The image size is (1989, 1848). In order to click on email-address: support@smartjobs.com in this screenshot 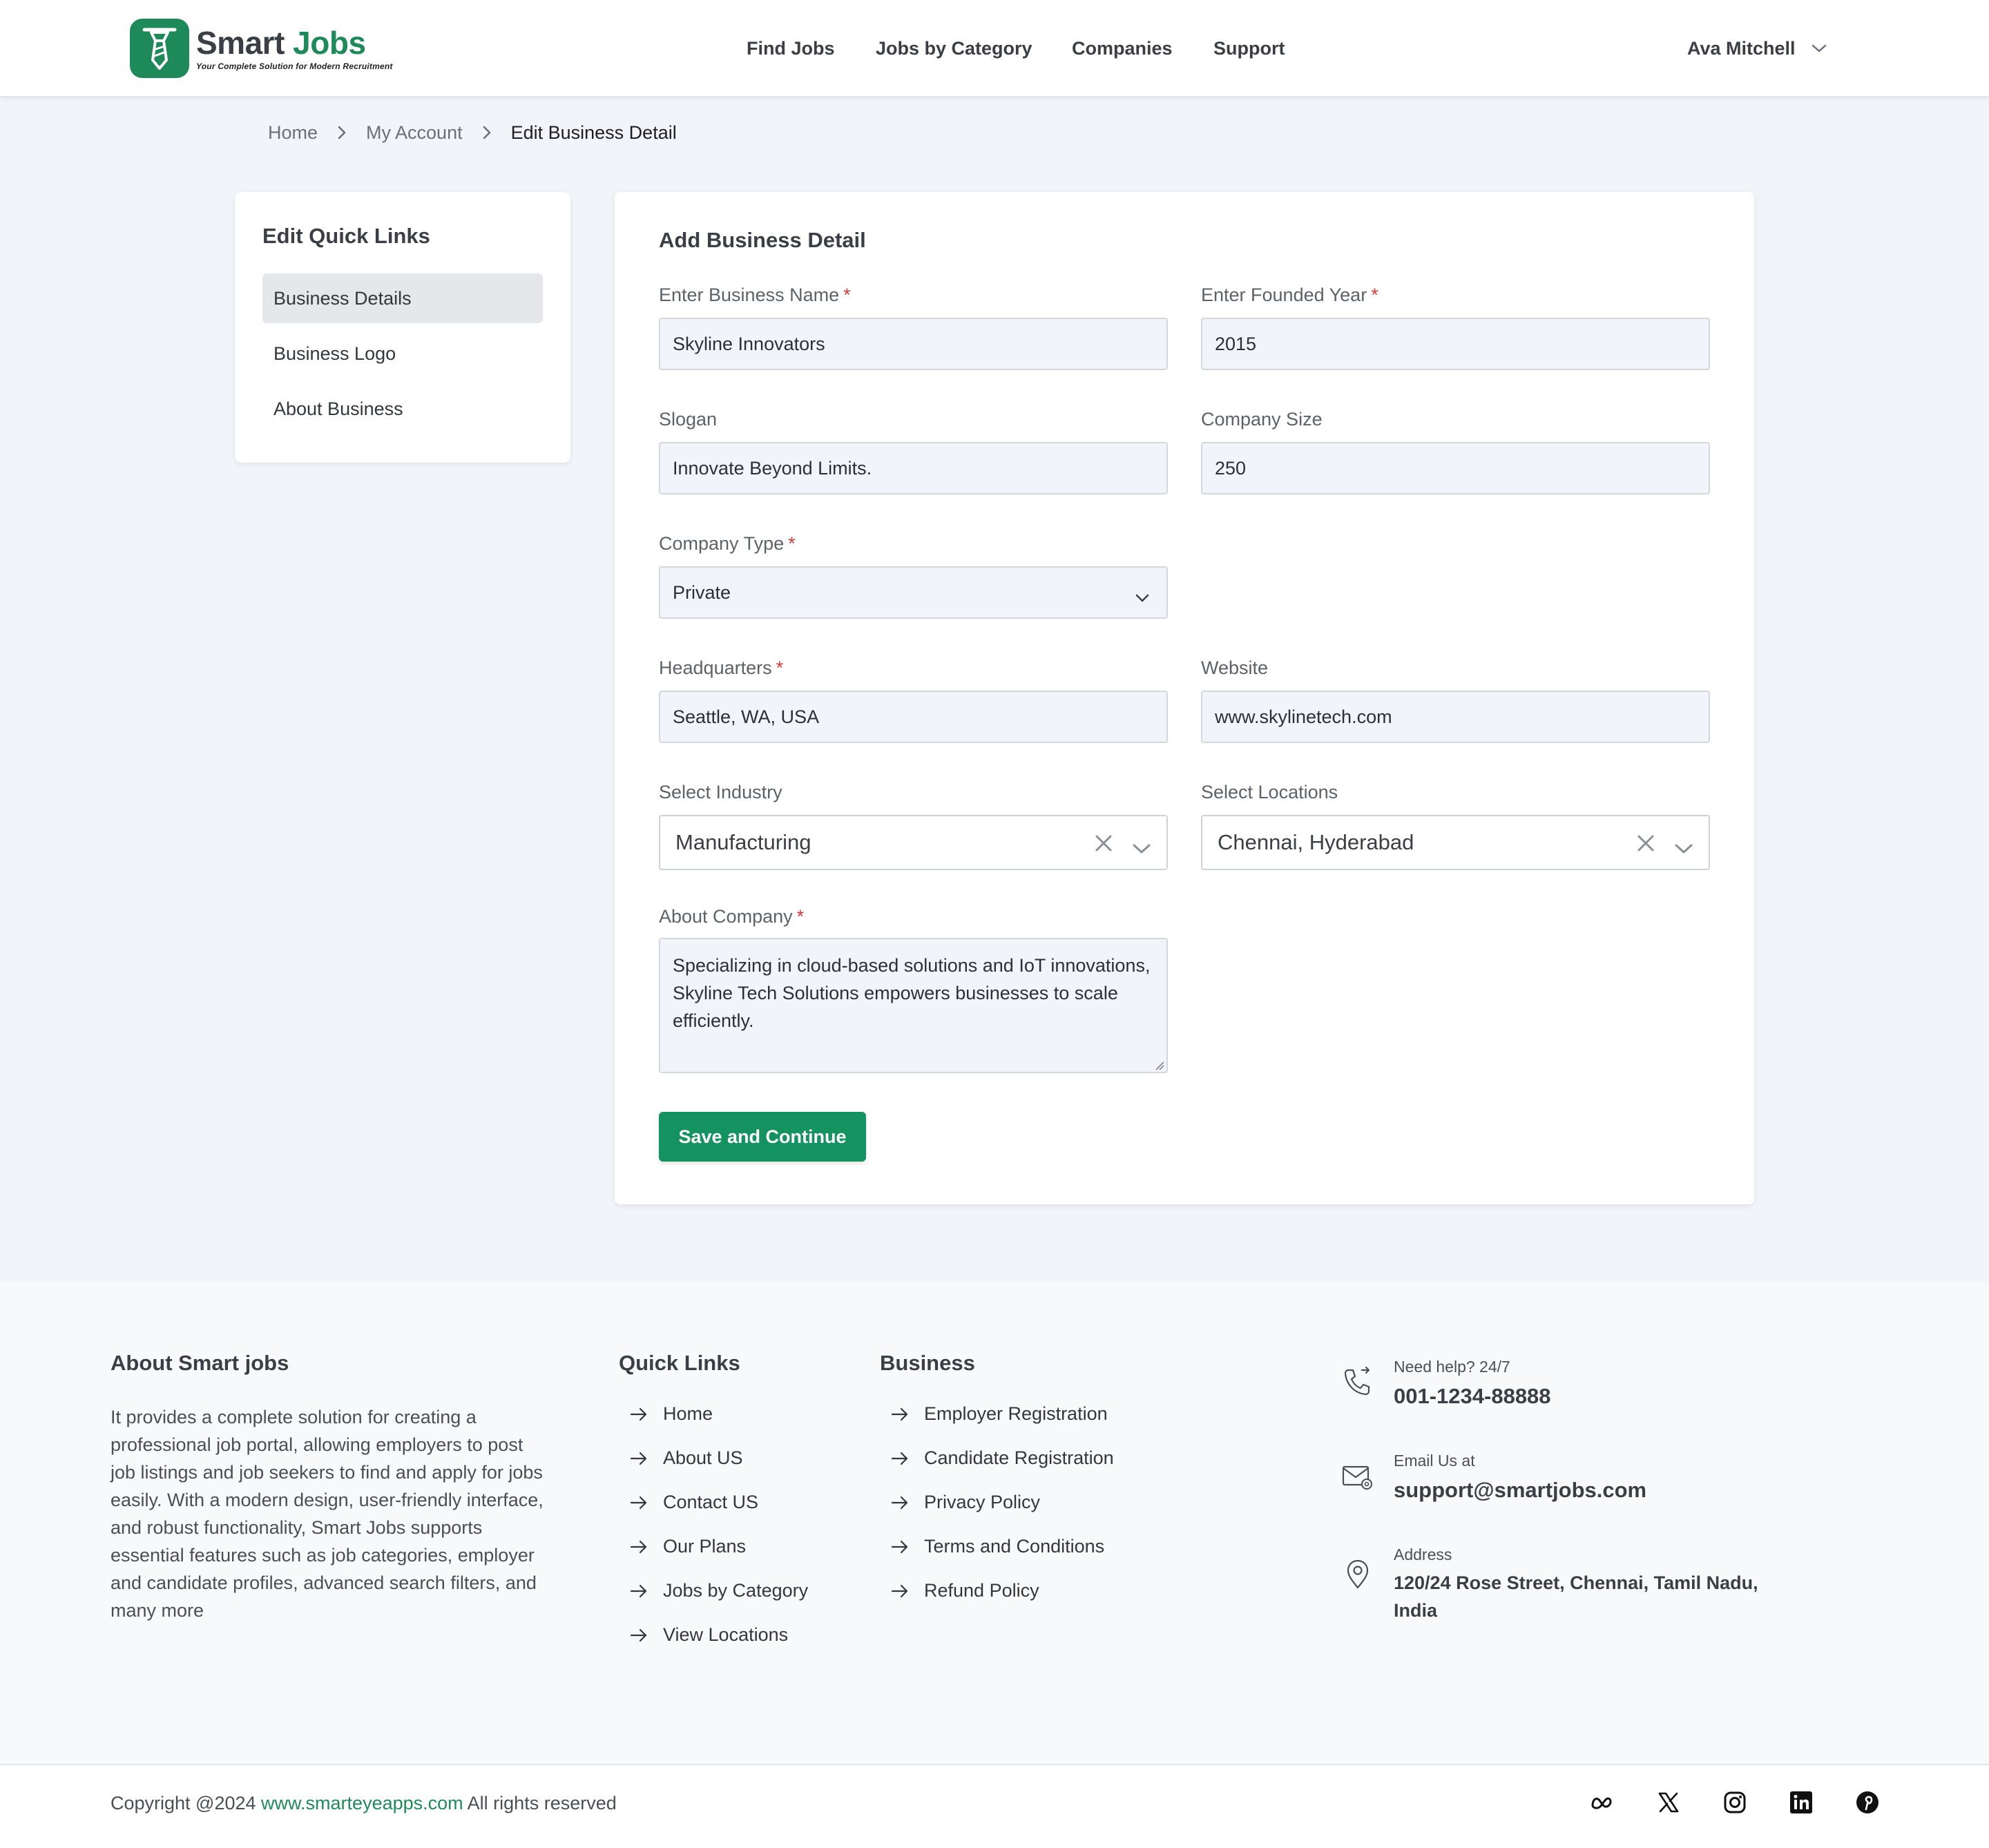, I will do `click(1520, 1490)`.